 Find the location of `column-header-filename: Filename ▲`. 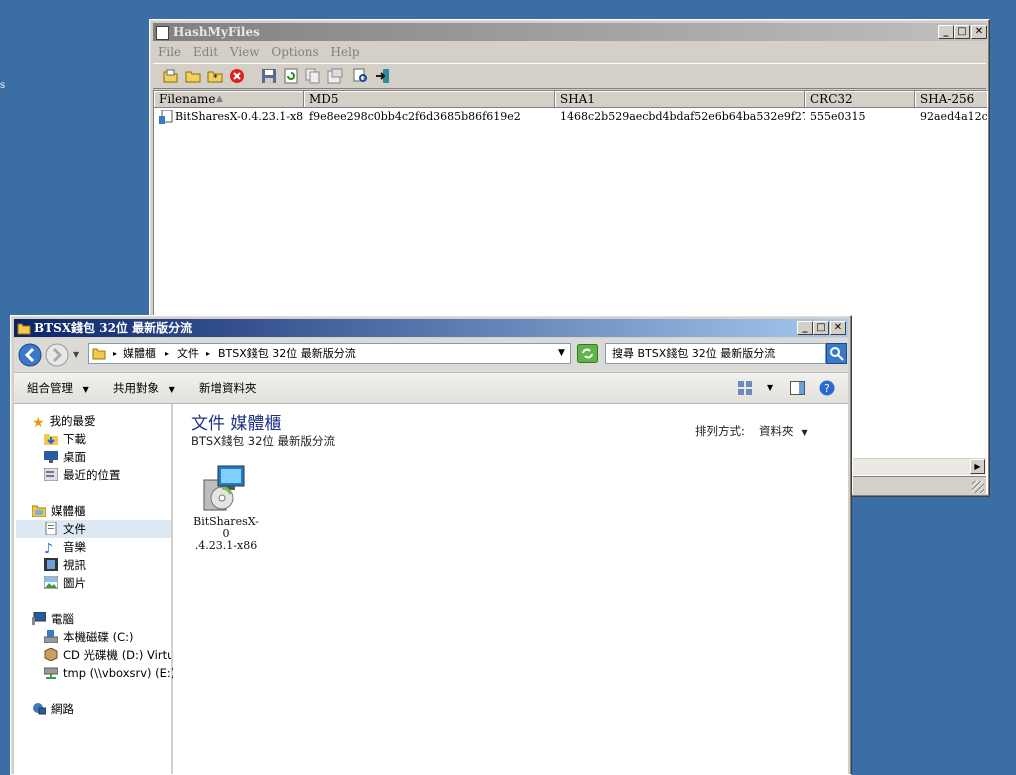

column-header-filename: Filename ▲ is located at coordinates (229, 99).